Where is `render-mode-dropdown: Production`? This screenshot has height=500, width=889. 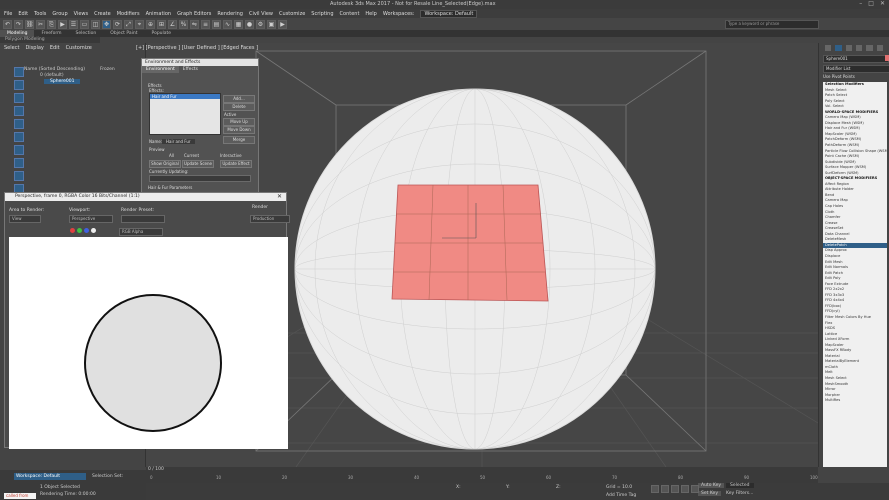 render-mode-dropdown: Production is located at coordinates (270, 219).